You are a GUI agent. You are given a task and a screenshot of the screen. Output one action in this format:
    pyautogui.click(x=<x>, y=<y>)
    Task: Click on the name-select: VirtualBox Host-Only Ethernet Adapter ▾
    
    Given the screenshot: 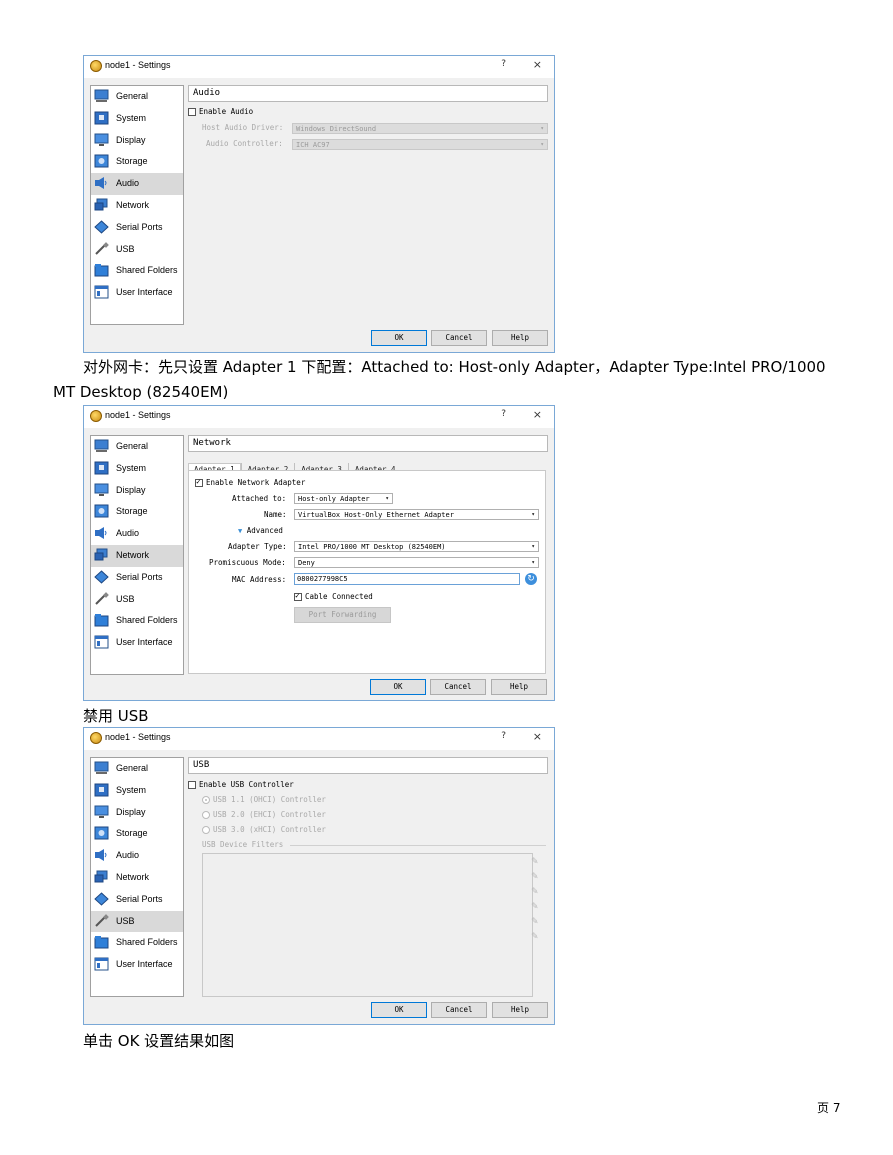 What is the action you would take?
    pyautogui.click(x=416, y=514)
    